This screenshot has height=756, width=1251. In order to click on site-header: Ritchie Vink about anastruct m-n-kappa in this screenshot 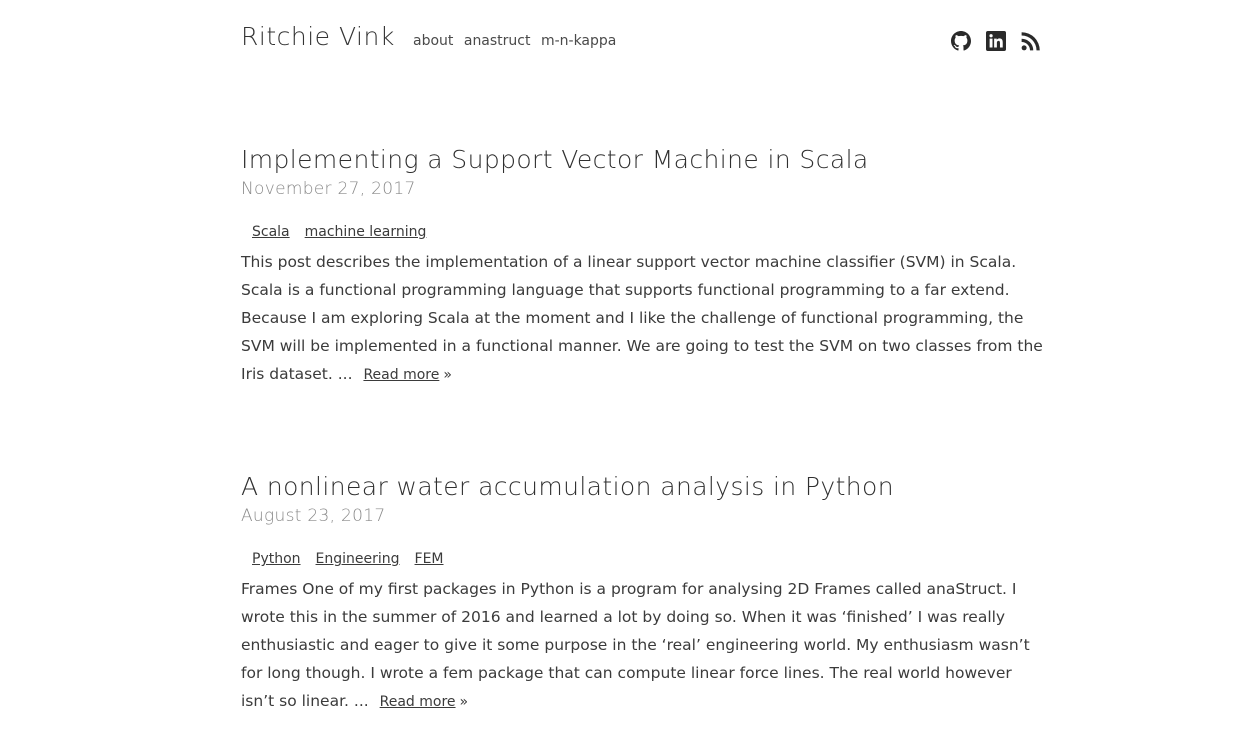, I will do `click(641, 40)`.